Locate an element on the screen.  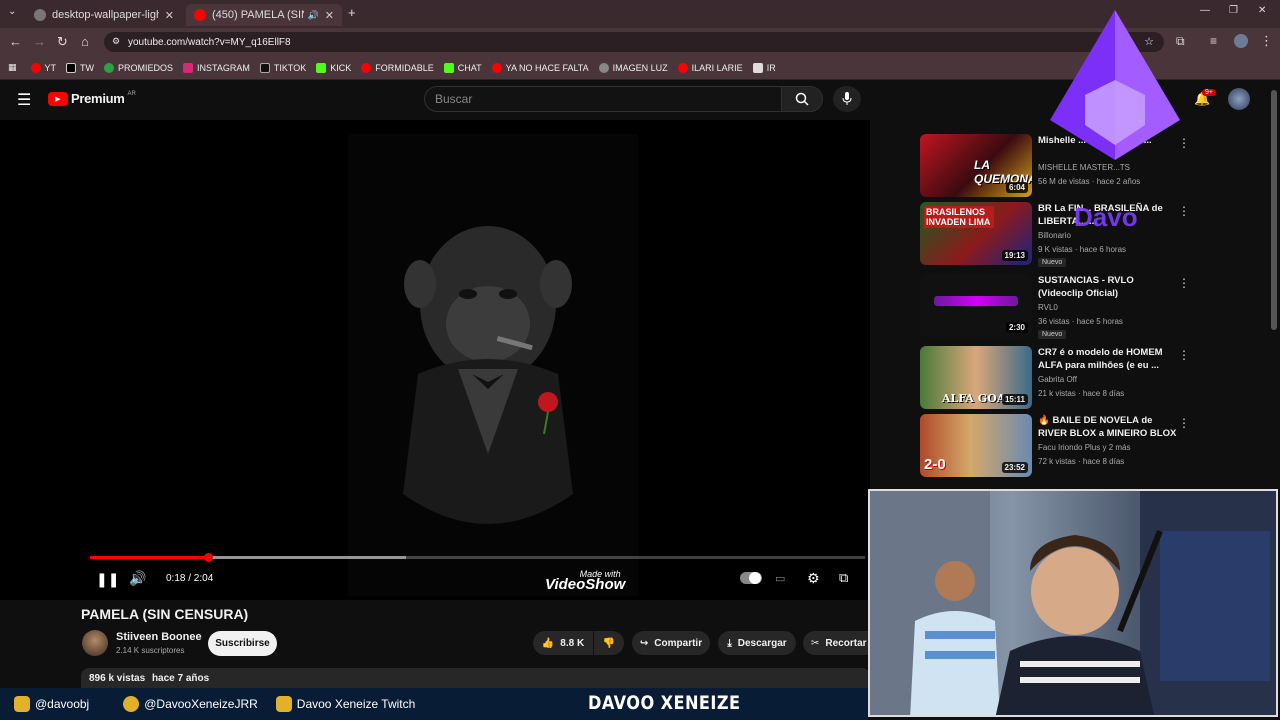
microphone-icon is located at coordinates (847, 98).